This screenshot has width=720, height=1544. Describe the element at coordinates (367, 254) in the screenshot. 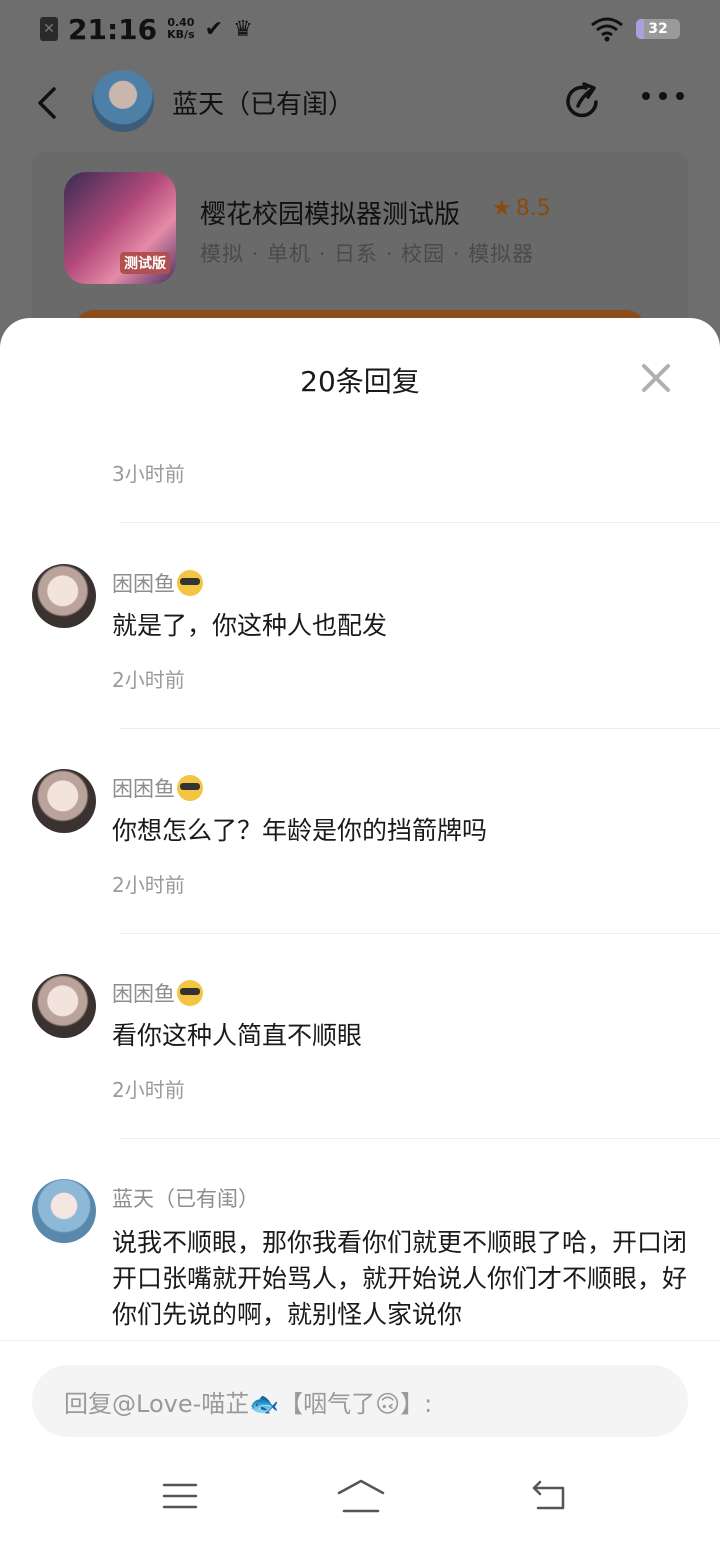

I see `game-tags: 模拟 · 单机 · 日系 · 校园 · 模拟器` at that location.